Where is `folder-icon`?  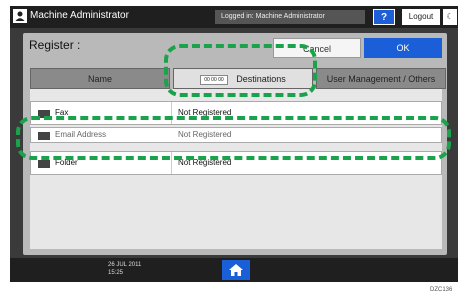 folder-icon is located at coordinates (44, 164).